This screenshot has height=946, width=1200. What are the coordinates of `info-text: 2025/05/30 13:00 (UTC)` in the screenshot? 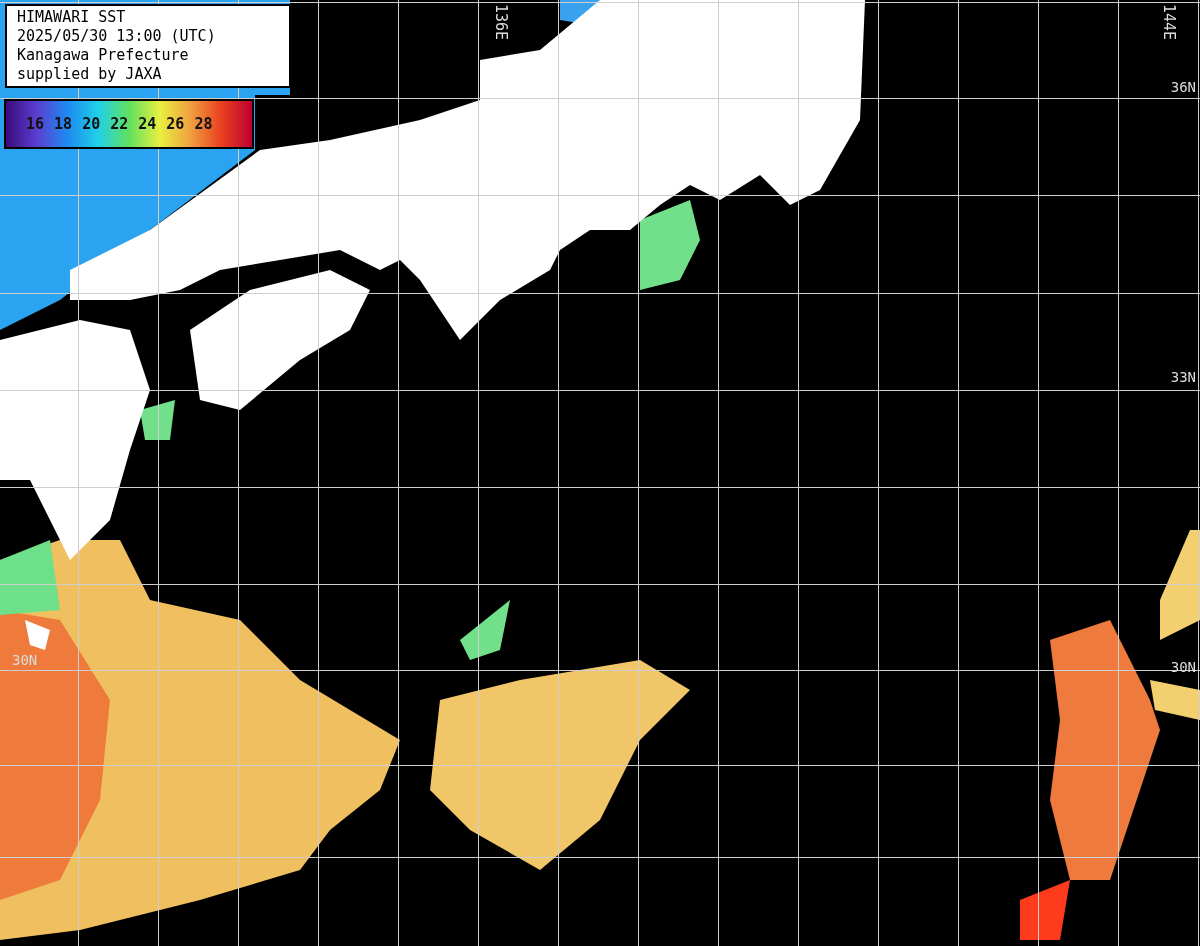 It's located at (117, 36).